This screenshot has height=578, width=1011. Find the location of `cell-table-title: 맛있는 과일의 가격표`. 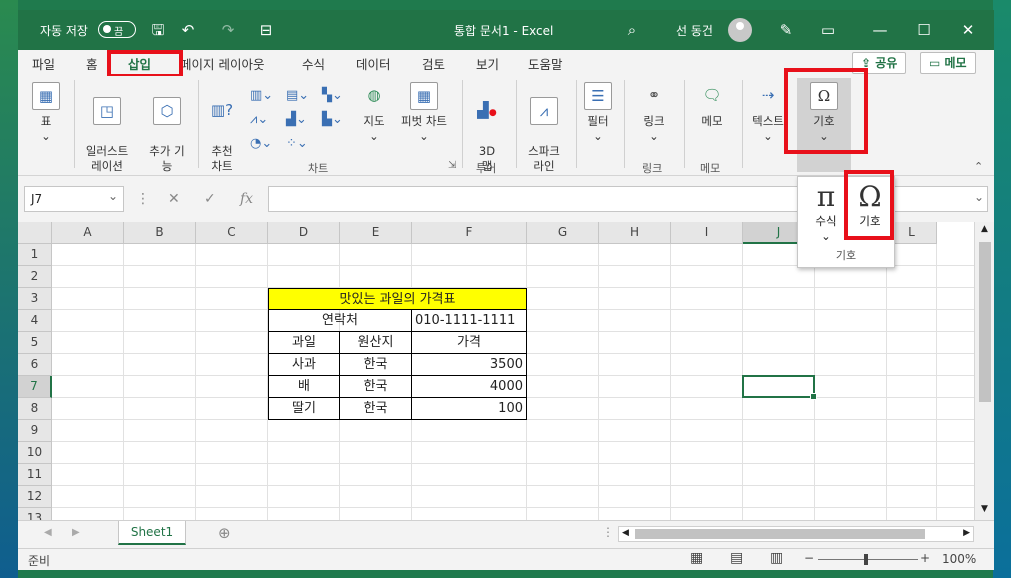

cell-table-title: 맛있는 과일의 가격표 is located at coordinates (397, 299).